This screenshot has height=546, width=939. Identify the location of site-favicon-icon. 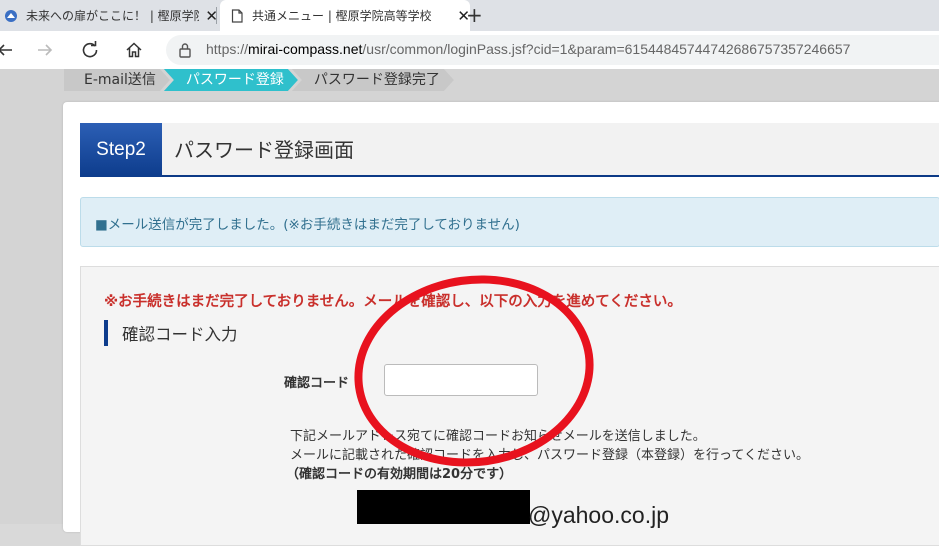
(11, 15).